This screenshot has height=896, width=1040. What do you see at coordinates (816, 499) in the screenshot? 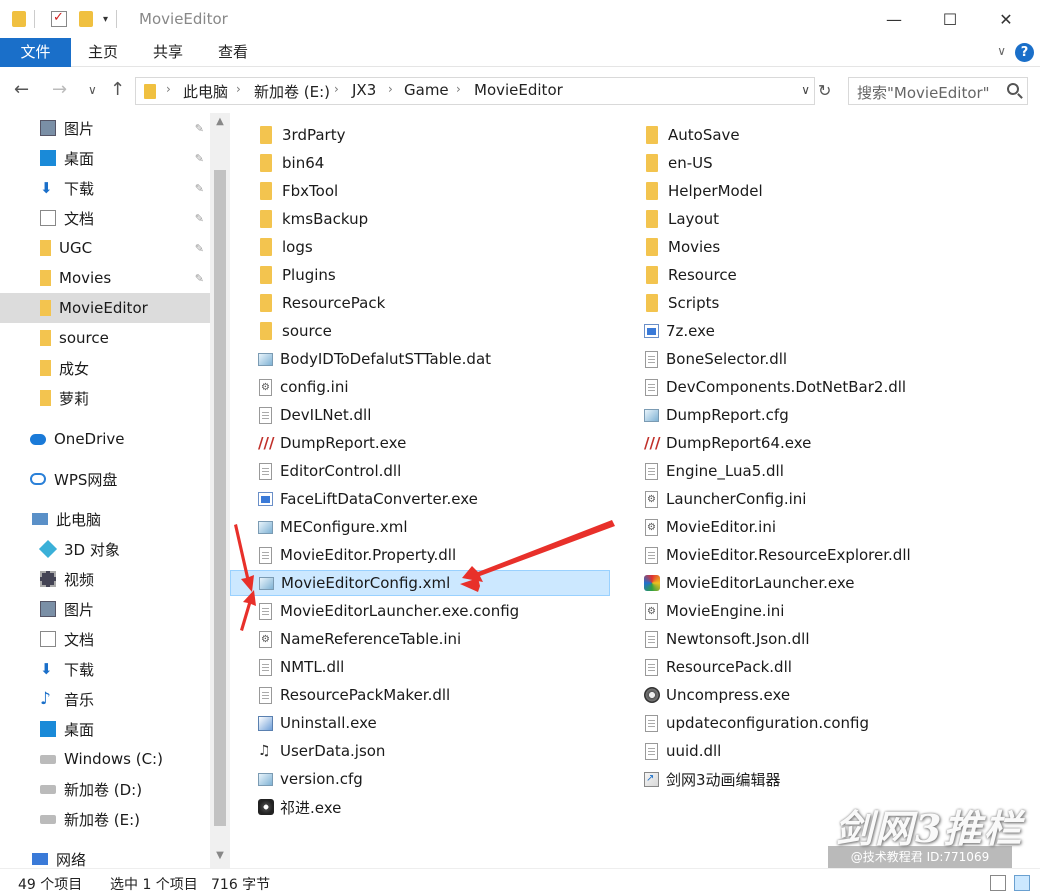
I see `file-item: LauncherConfig.ini` at bounding box center [816, 499].